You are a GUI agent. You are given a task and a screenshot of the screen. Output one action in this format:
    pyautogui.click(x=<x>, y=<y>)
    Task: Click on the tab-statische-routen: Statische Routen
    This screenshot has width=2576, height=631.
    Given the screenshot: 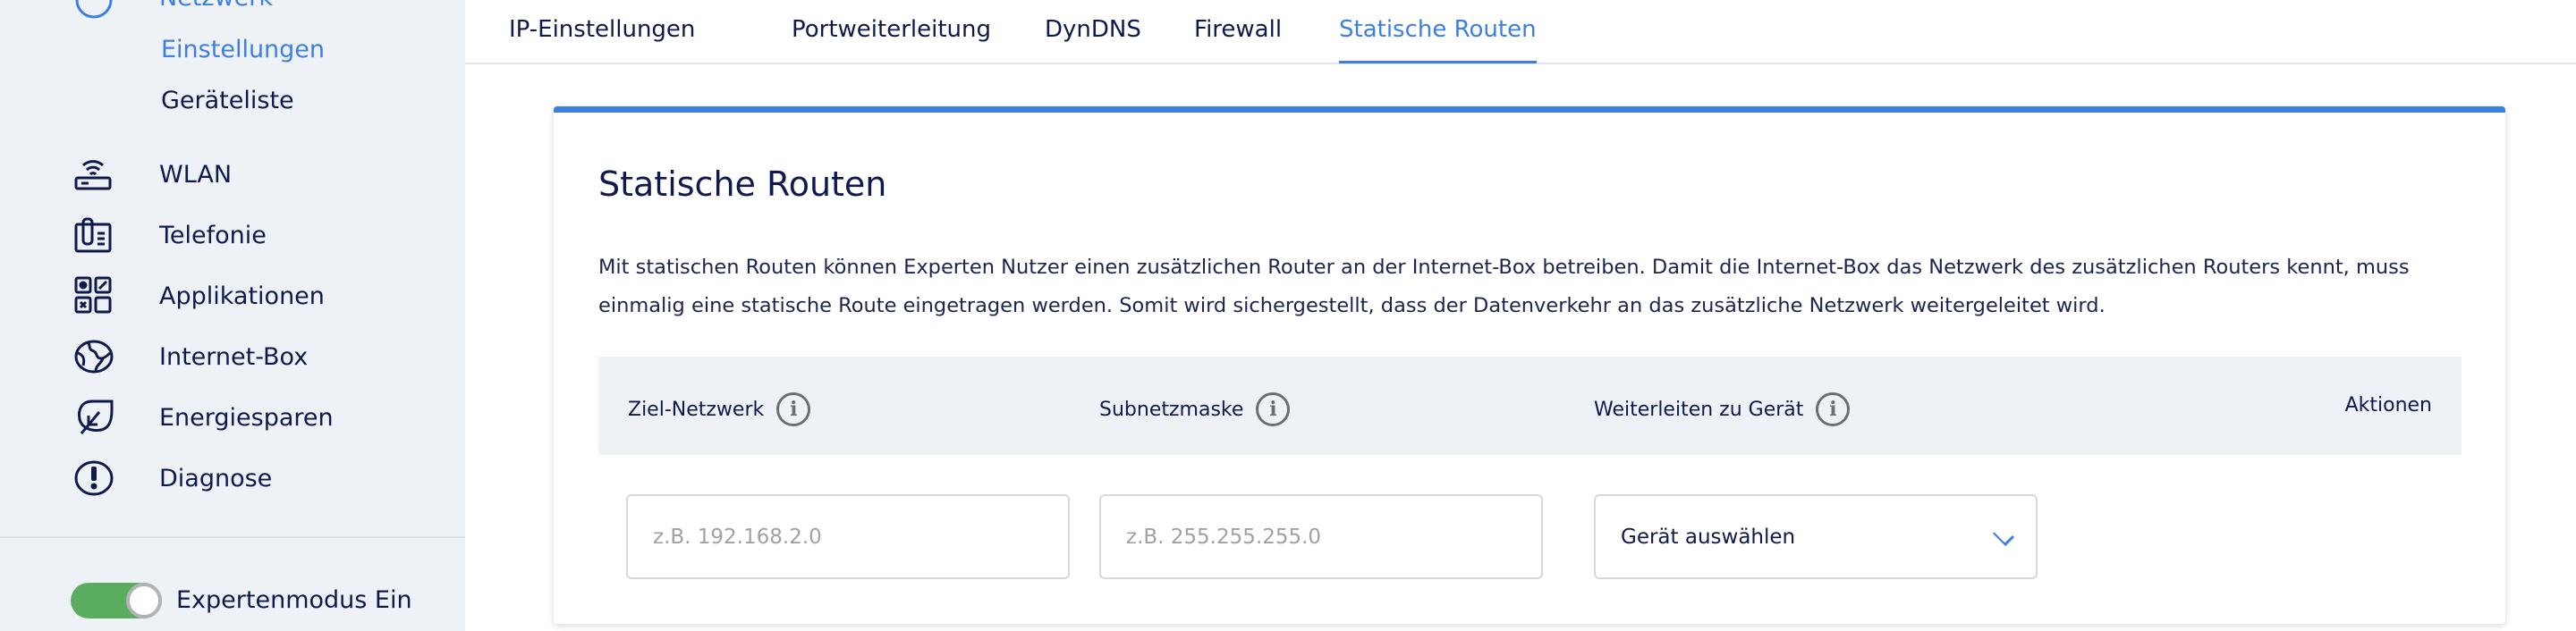 What is the action you would take?
    pyautogui.click(x=1438, y=39)
    